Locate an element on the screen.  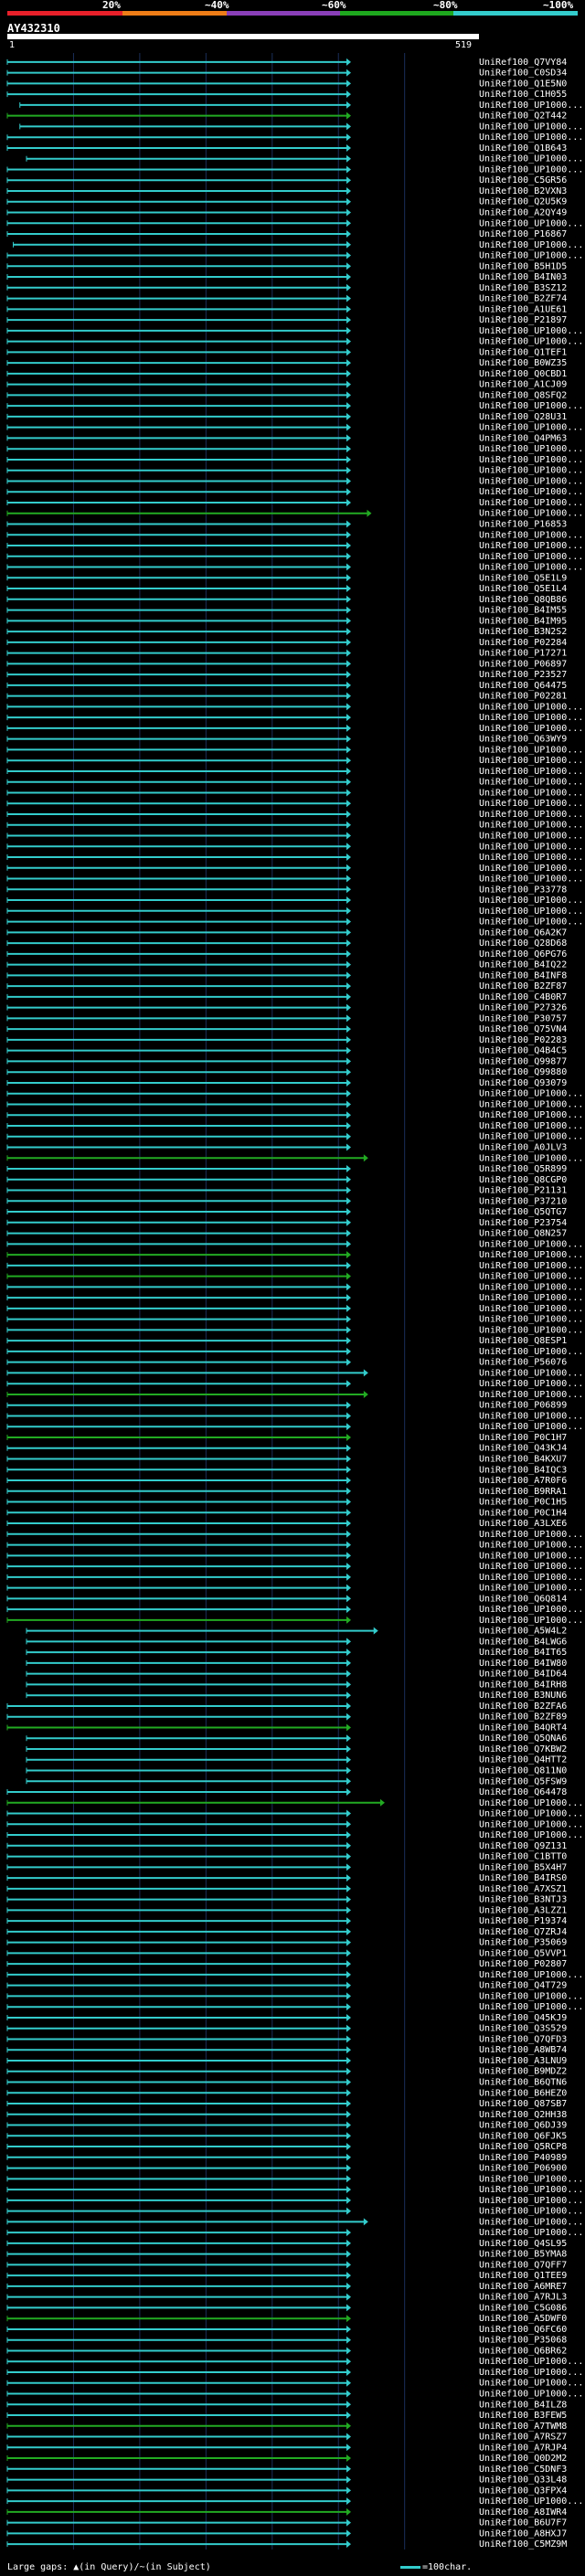
hit-row: UniRef100_P35068 is located at coordinates (286, 2341).